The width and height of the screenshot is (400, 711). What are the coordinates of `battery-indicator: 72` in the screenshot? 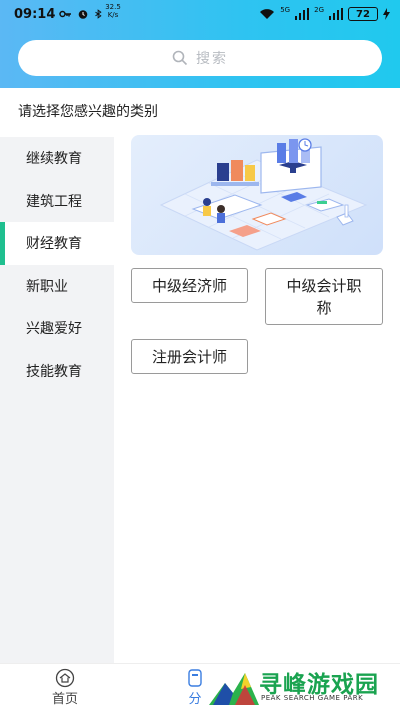 It's located at (363, 14).